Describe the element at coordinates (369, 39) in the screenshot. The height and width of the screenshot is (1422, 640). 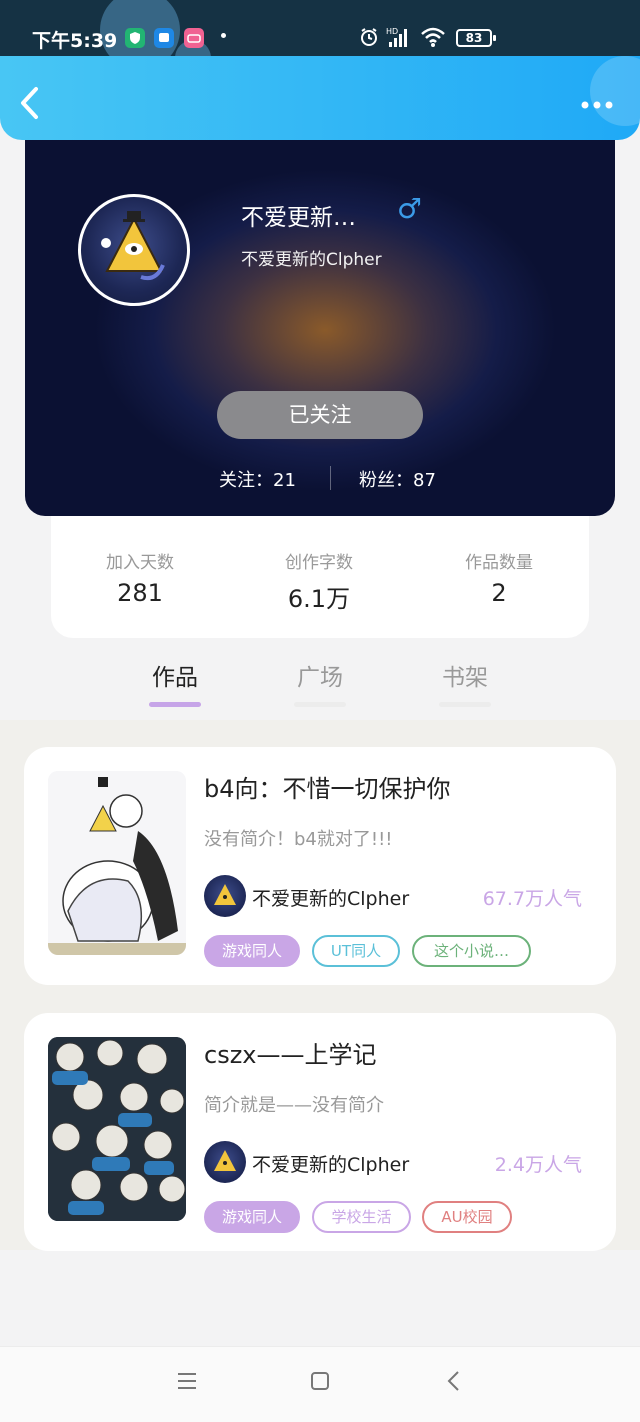
I see `alarm-icon` at that location.